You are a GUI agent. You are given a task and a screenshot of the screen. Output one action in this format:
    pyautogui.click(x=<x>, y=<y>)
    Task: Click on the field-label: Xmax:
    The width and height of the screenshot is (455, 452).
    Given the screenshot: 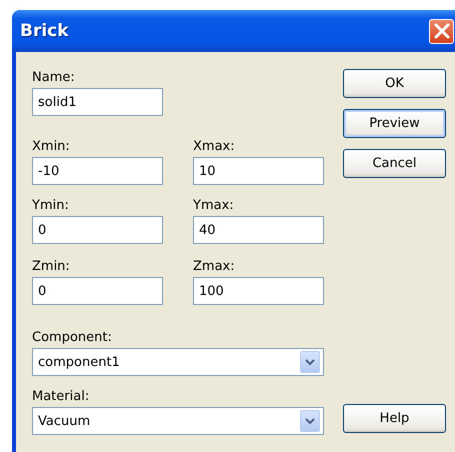 What is the action you would take?
    pyautogui.click(x=214, y=147)
    